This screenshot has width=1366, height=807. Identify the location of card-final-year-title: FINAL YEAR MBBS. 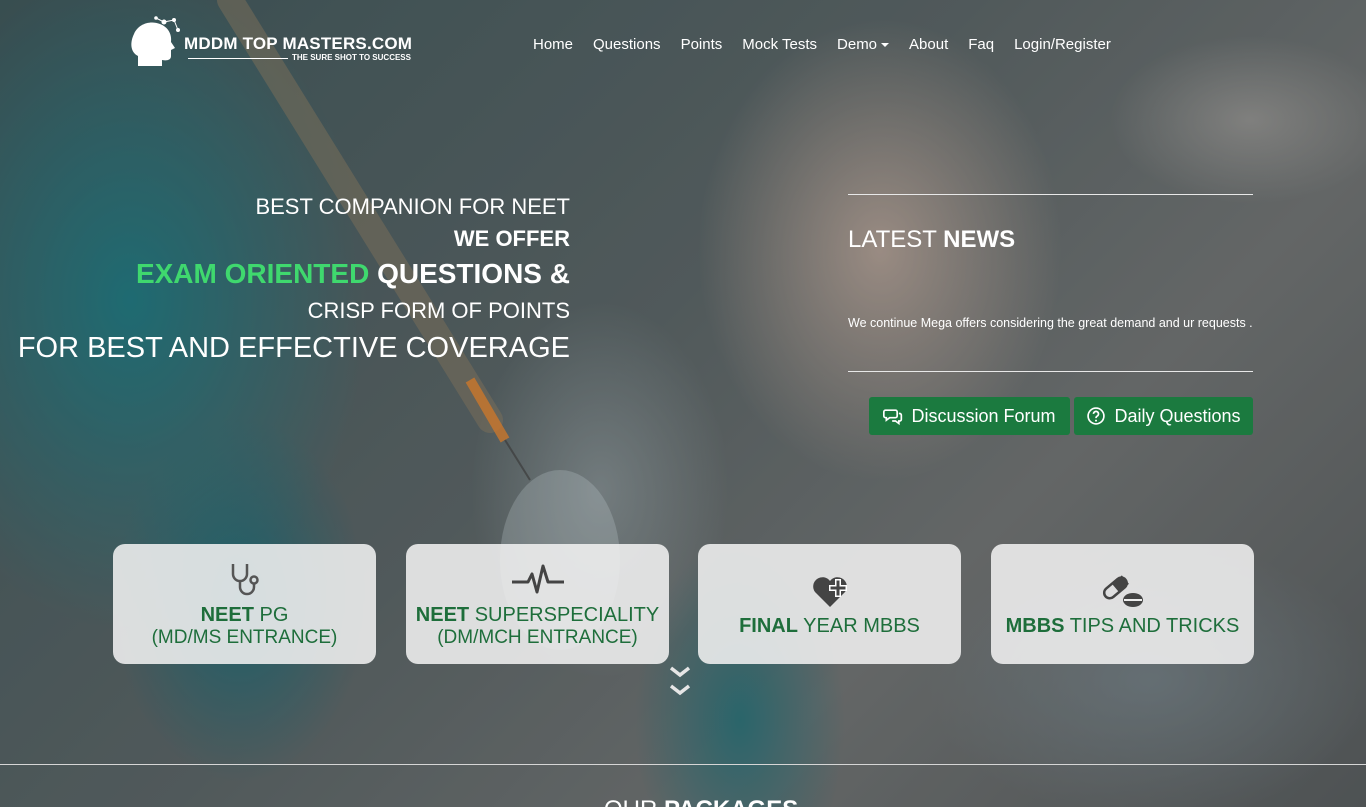
(829, 626).